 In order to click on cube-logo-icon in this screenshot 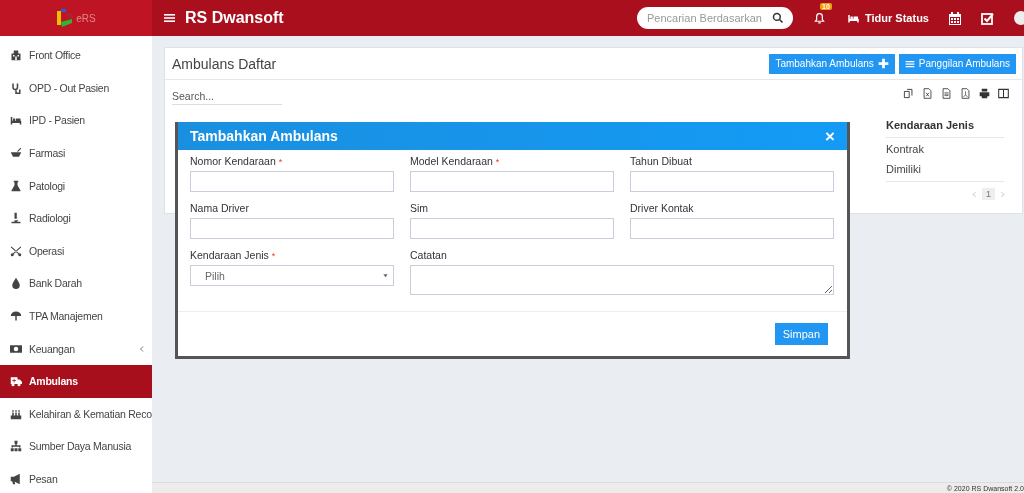, I will do `click(65, 18)`.